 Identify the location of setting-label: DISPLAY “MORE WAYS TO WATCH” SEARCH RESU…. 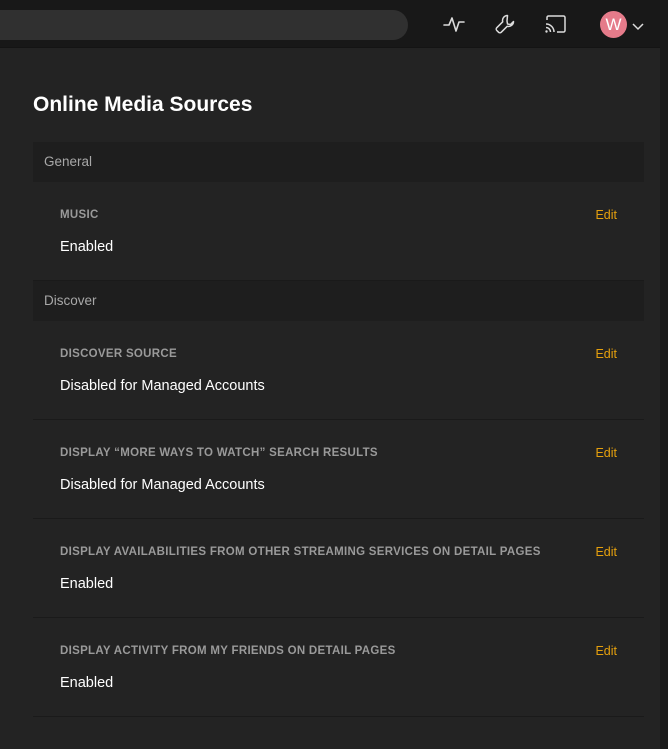
(219, 453).